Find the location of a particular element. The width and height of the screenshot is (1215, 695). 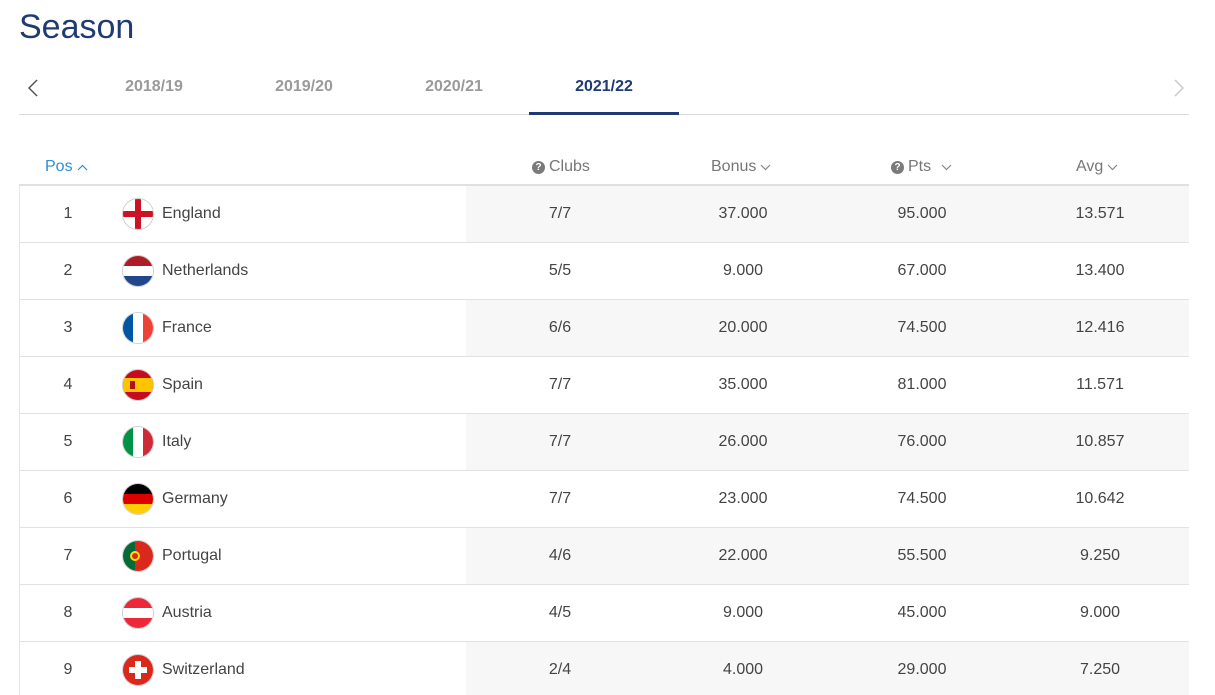

avg-value: 9.250 is located at coordinates (1100, 555).